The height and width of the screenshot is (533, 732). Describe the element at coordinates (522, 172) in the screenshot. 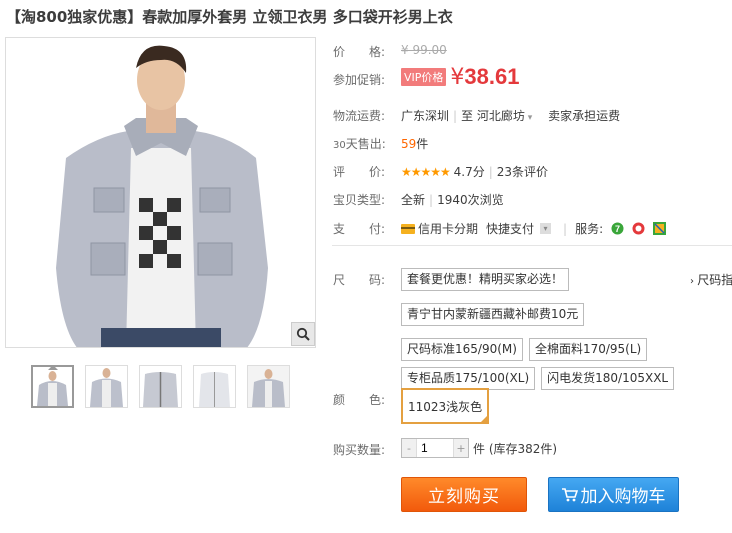

I see `review-count-link: 23条评价` at that location.